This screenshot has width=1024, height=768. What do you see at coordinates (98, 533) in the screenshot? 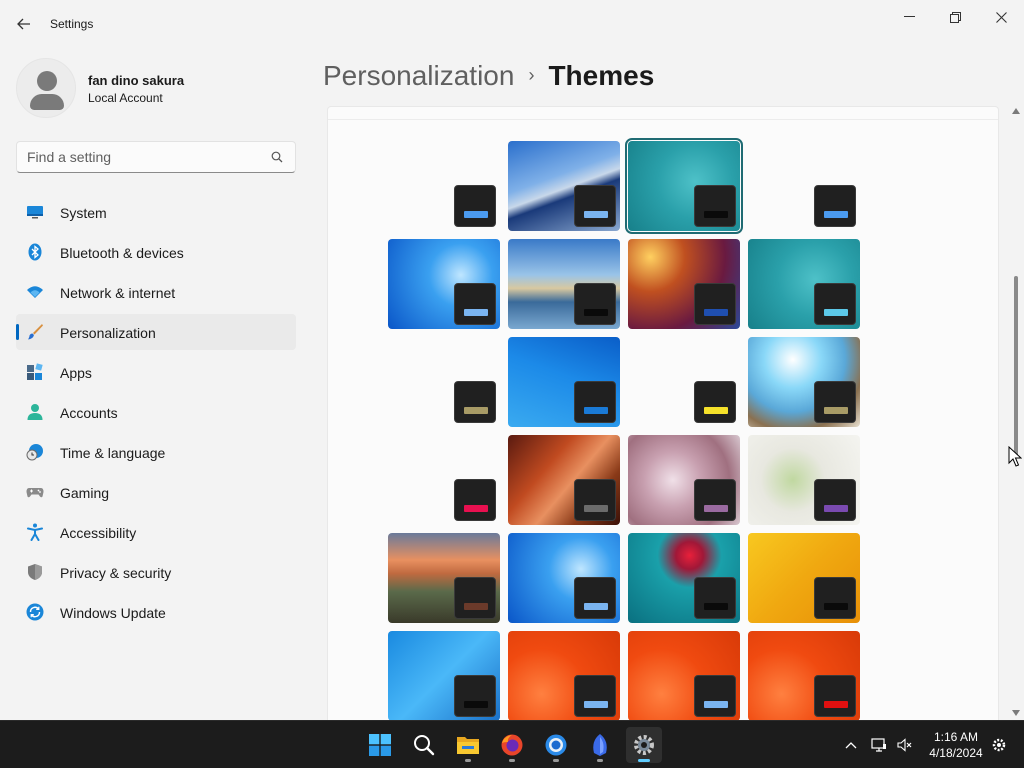
I see `sidebar-item-label: Accessibility` at bounding box center [98, 533].